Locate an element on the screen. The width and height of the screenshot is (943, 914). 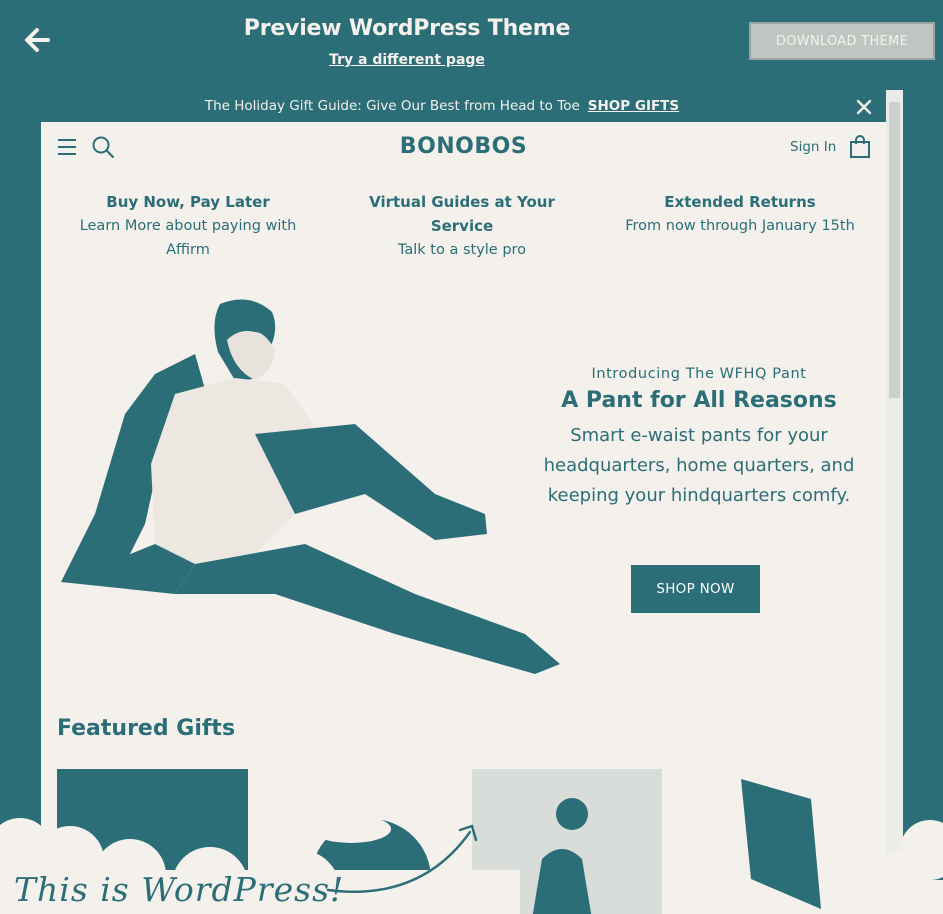
sign-in-link: Sign In is located at coordinates (813, 147).